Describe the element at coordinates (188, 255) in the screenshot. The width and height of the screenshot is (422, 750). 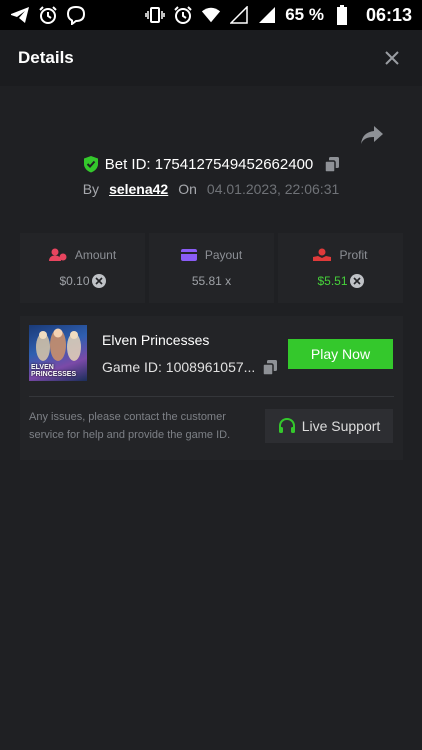
I see `card-icon` at that location.